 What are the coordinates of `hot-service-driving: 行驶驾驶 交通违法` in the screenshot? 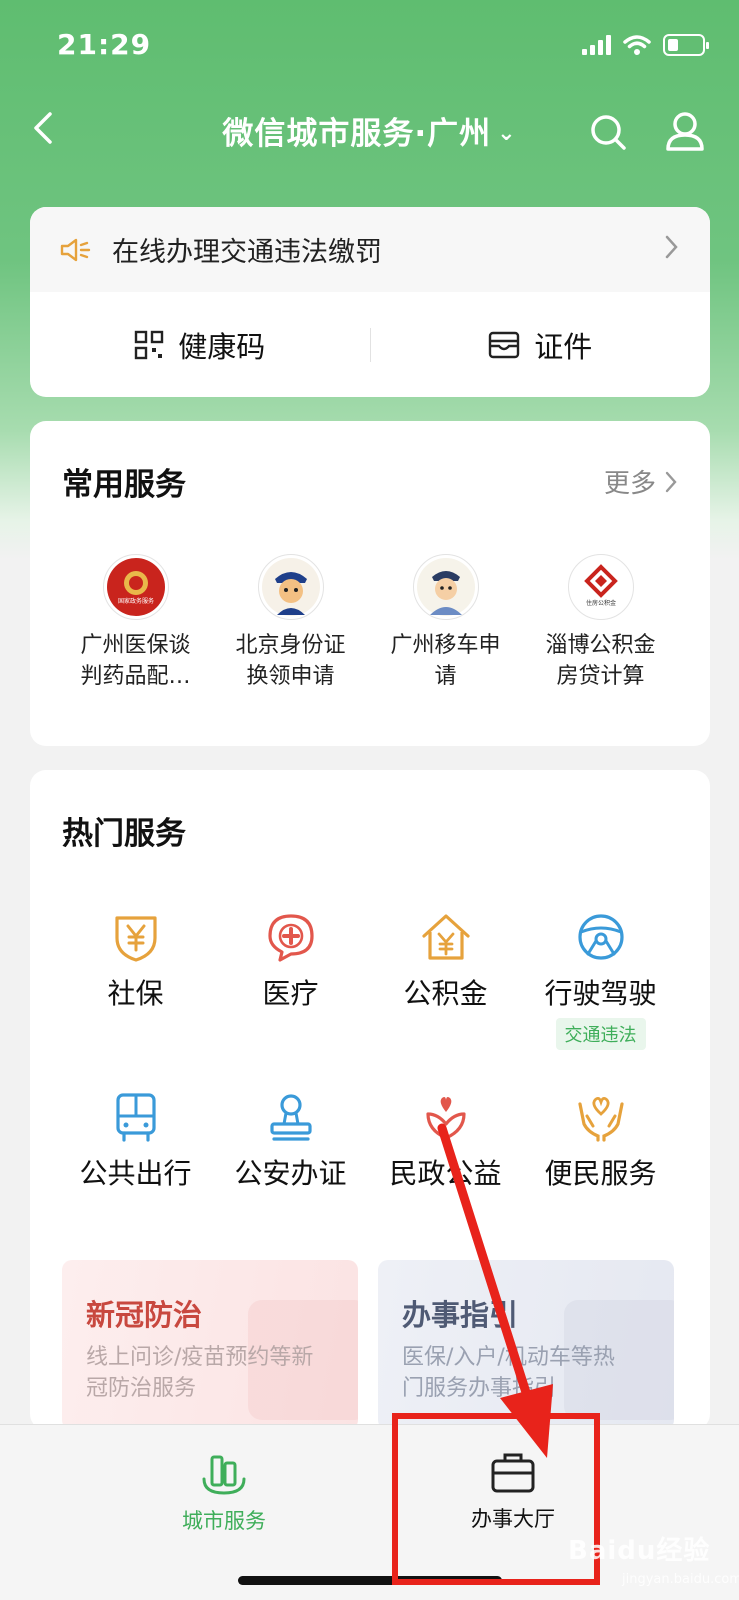 It's located at (600, 1000).